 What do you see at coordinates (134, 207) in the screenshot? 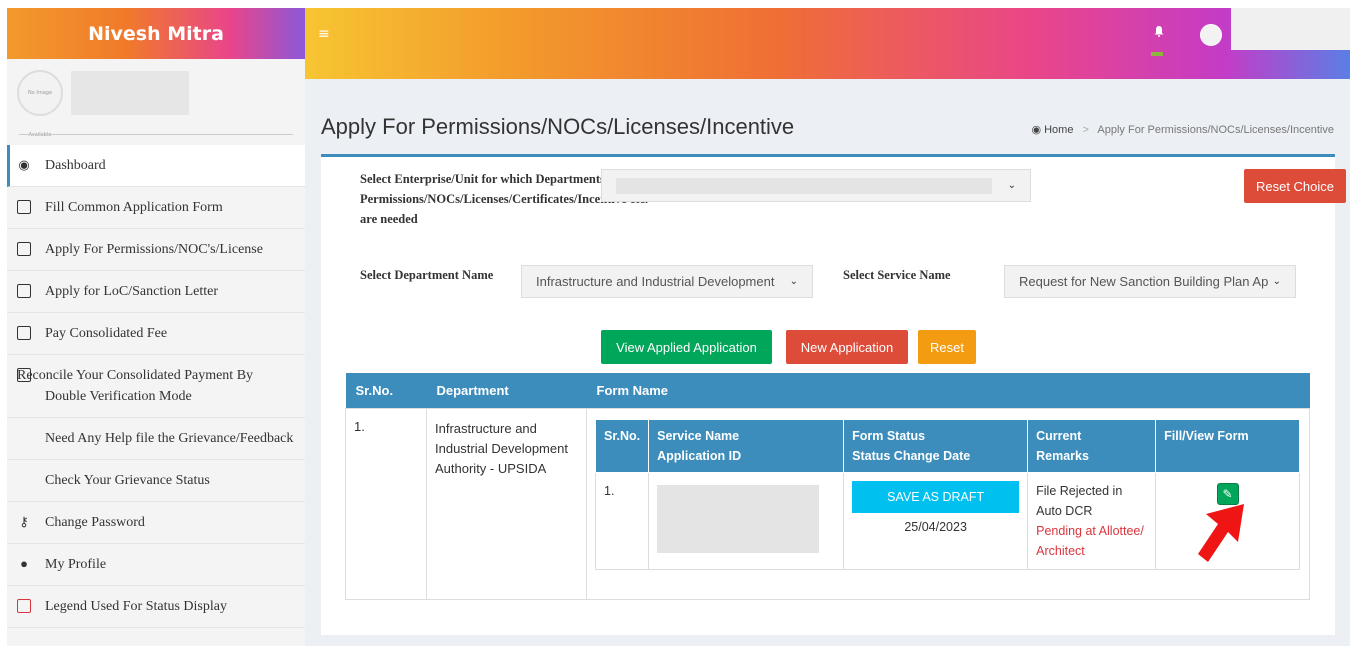
I see `sidebar-item-label: Fill Common Application Form` at bounding box center [134, 207].